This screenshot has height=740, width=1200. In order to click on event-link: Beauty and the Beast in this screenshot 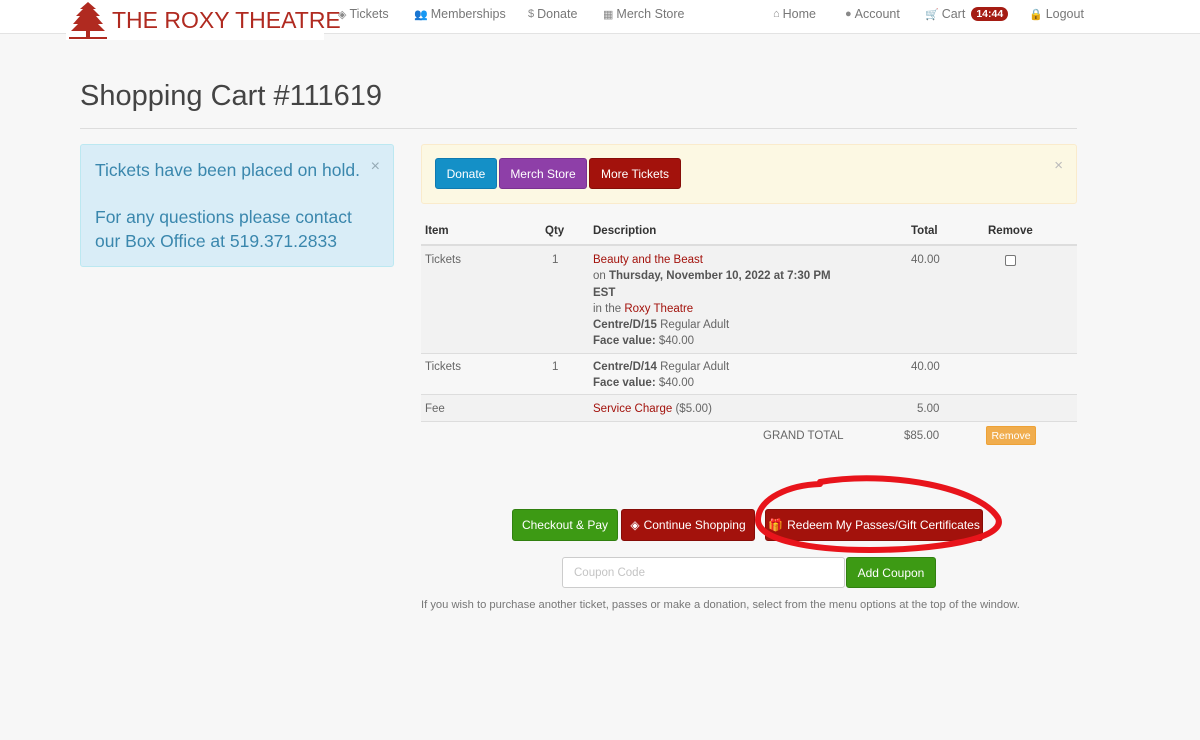, I will do `click(648, 260)`.